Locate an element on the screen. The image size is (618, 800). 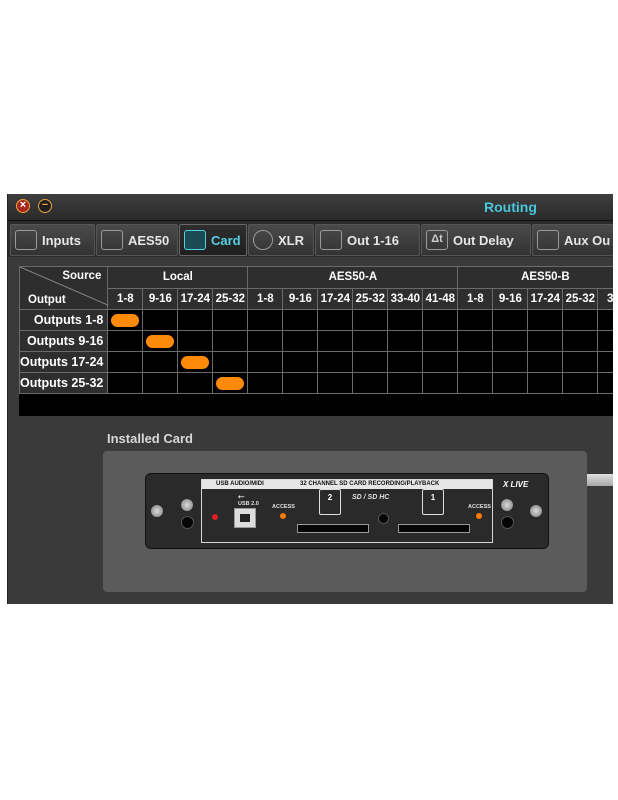
minimize-icon: − is located at coordinates (45, 206).